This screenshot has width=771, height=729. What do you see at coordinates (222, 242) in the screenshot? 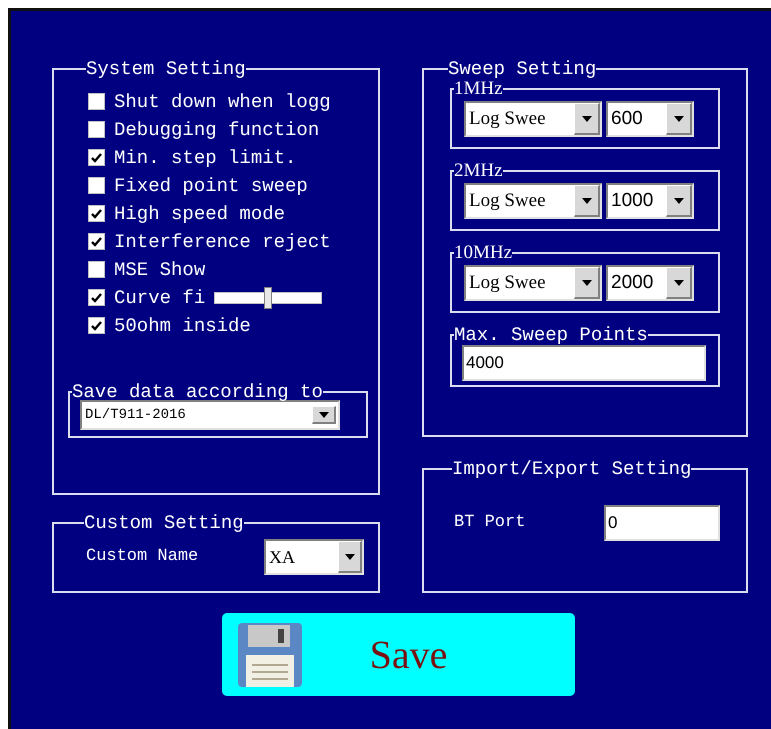
I see `option-label: Interference reject` at bounding box center [222, 242].